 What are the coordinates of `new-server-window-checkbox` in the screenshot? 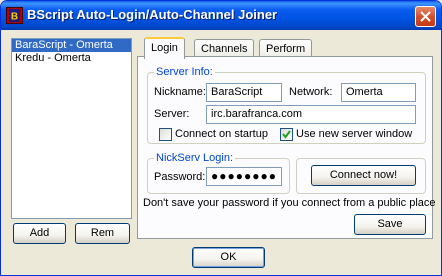 It's located at (286, 134).